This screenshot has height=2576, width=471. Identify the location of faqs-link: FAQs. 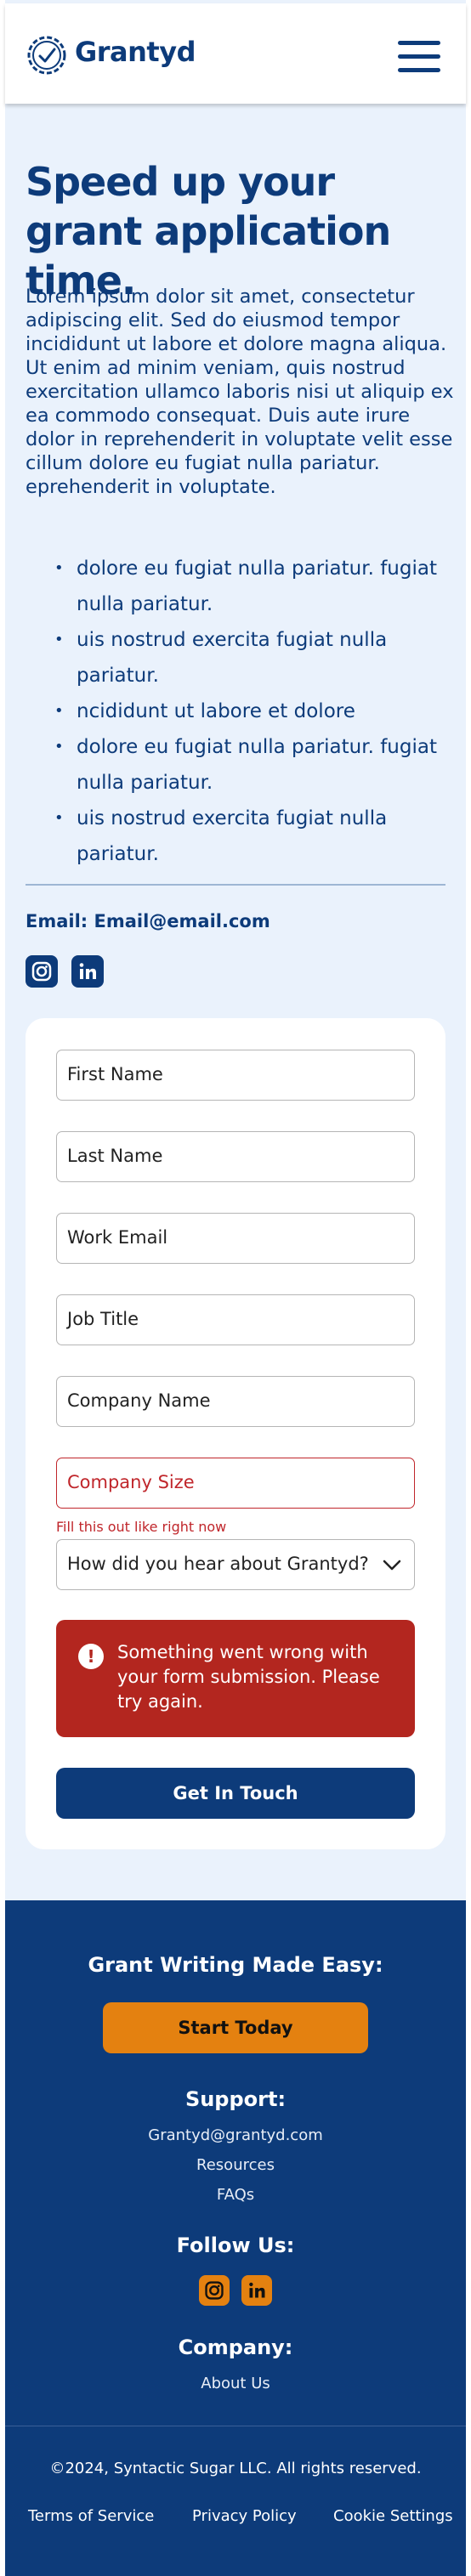
(235, 2195).